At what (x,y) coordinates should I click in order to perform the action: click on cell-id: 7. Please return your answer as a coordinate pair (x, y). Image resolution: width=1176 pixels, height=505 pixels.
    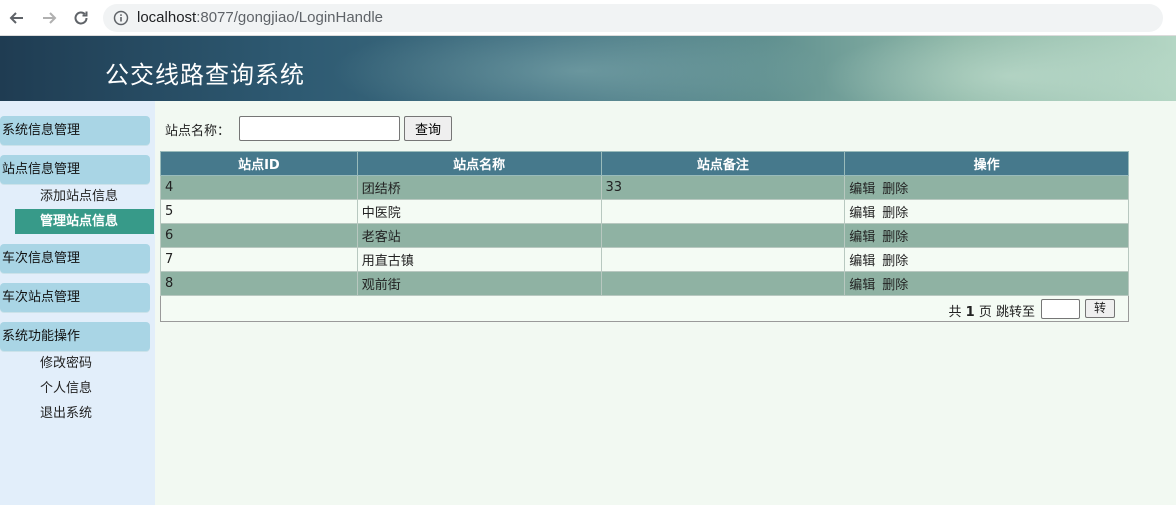
    Looking at the image, I should click on (259, 259).